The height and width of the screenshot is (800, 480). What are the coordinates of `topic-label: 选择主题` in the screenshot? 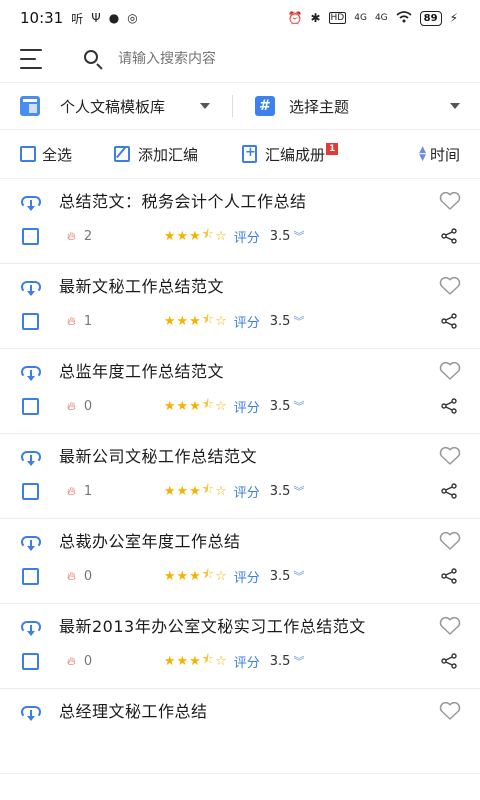 It's located at (319, 106).